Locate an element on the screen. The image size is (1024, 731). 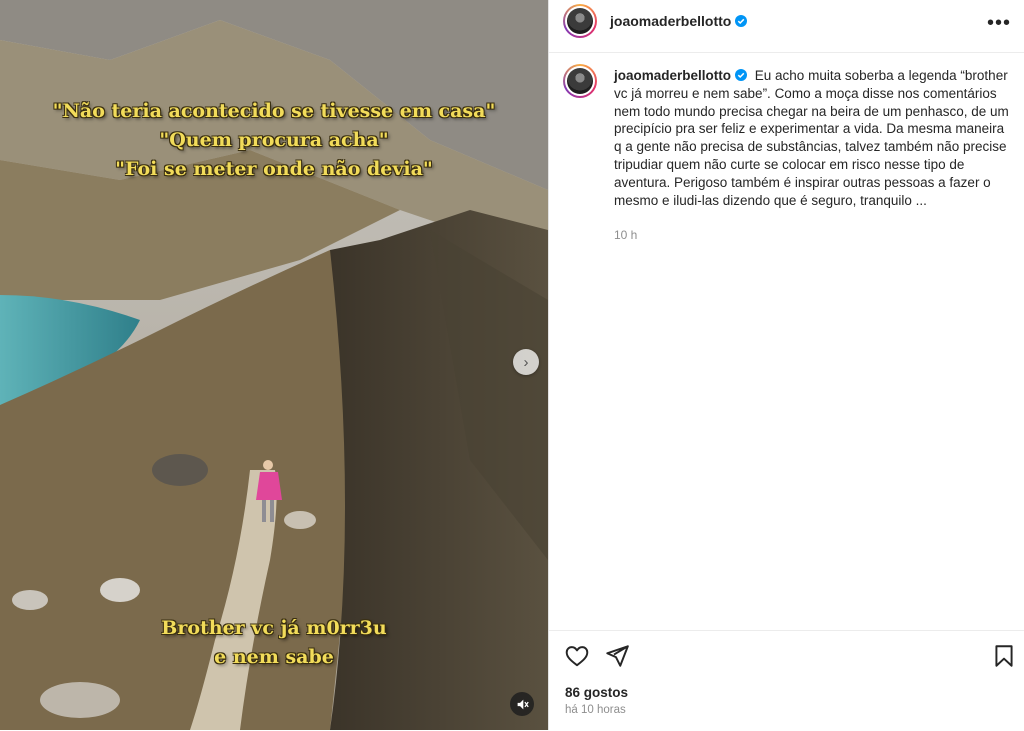
next-media-button: › is located at coordinates (526, 362).